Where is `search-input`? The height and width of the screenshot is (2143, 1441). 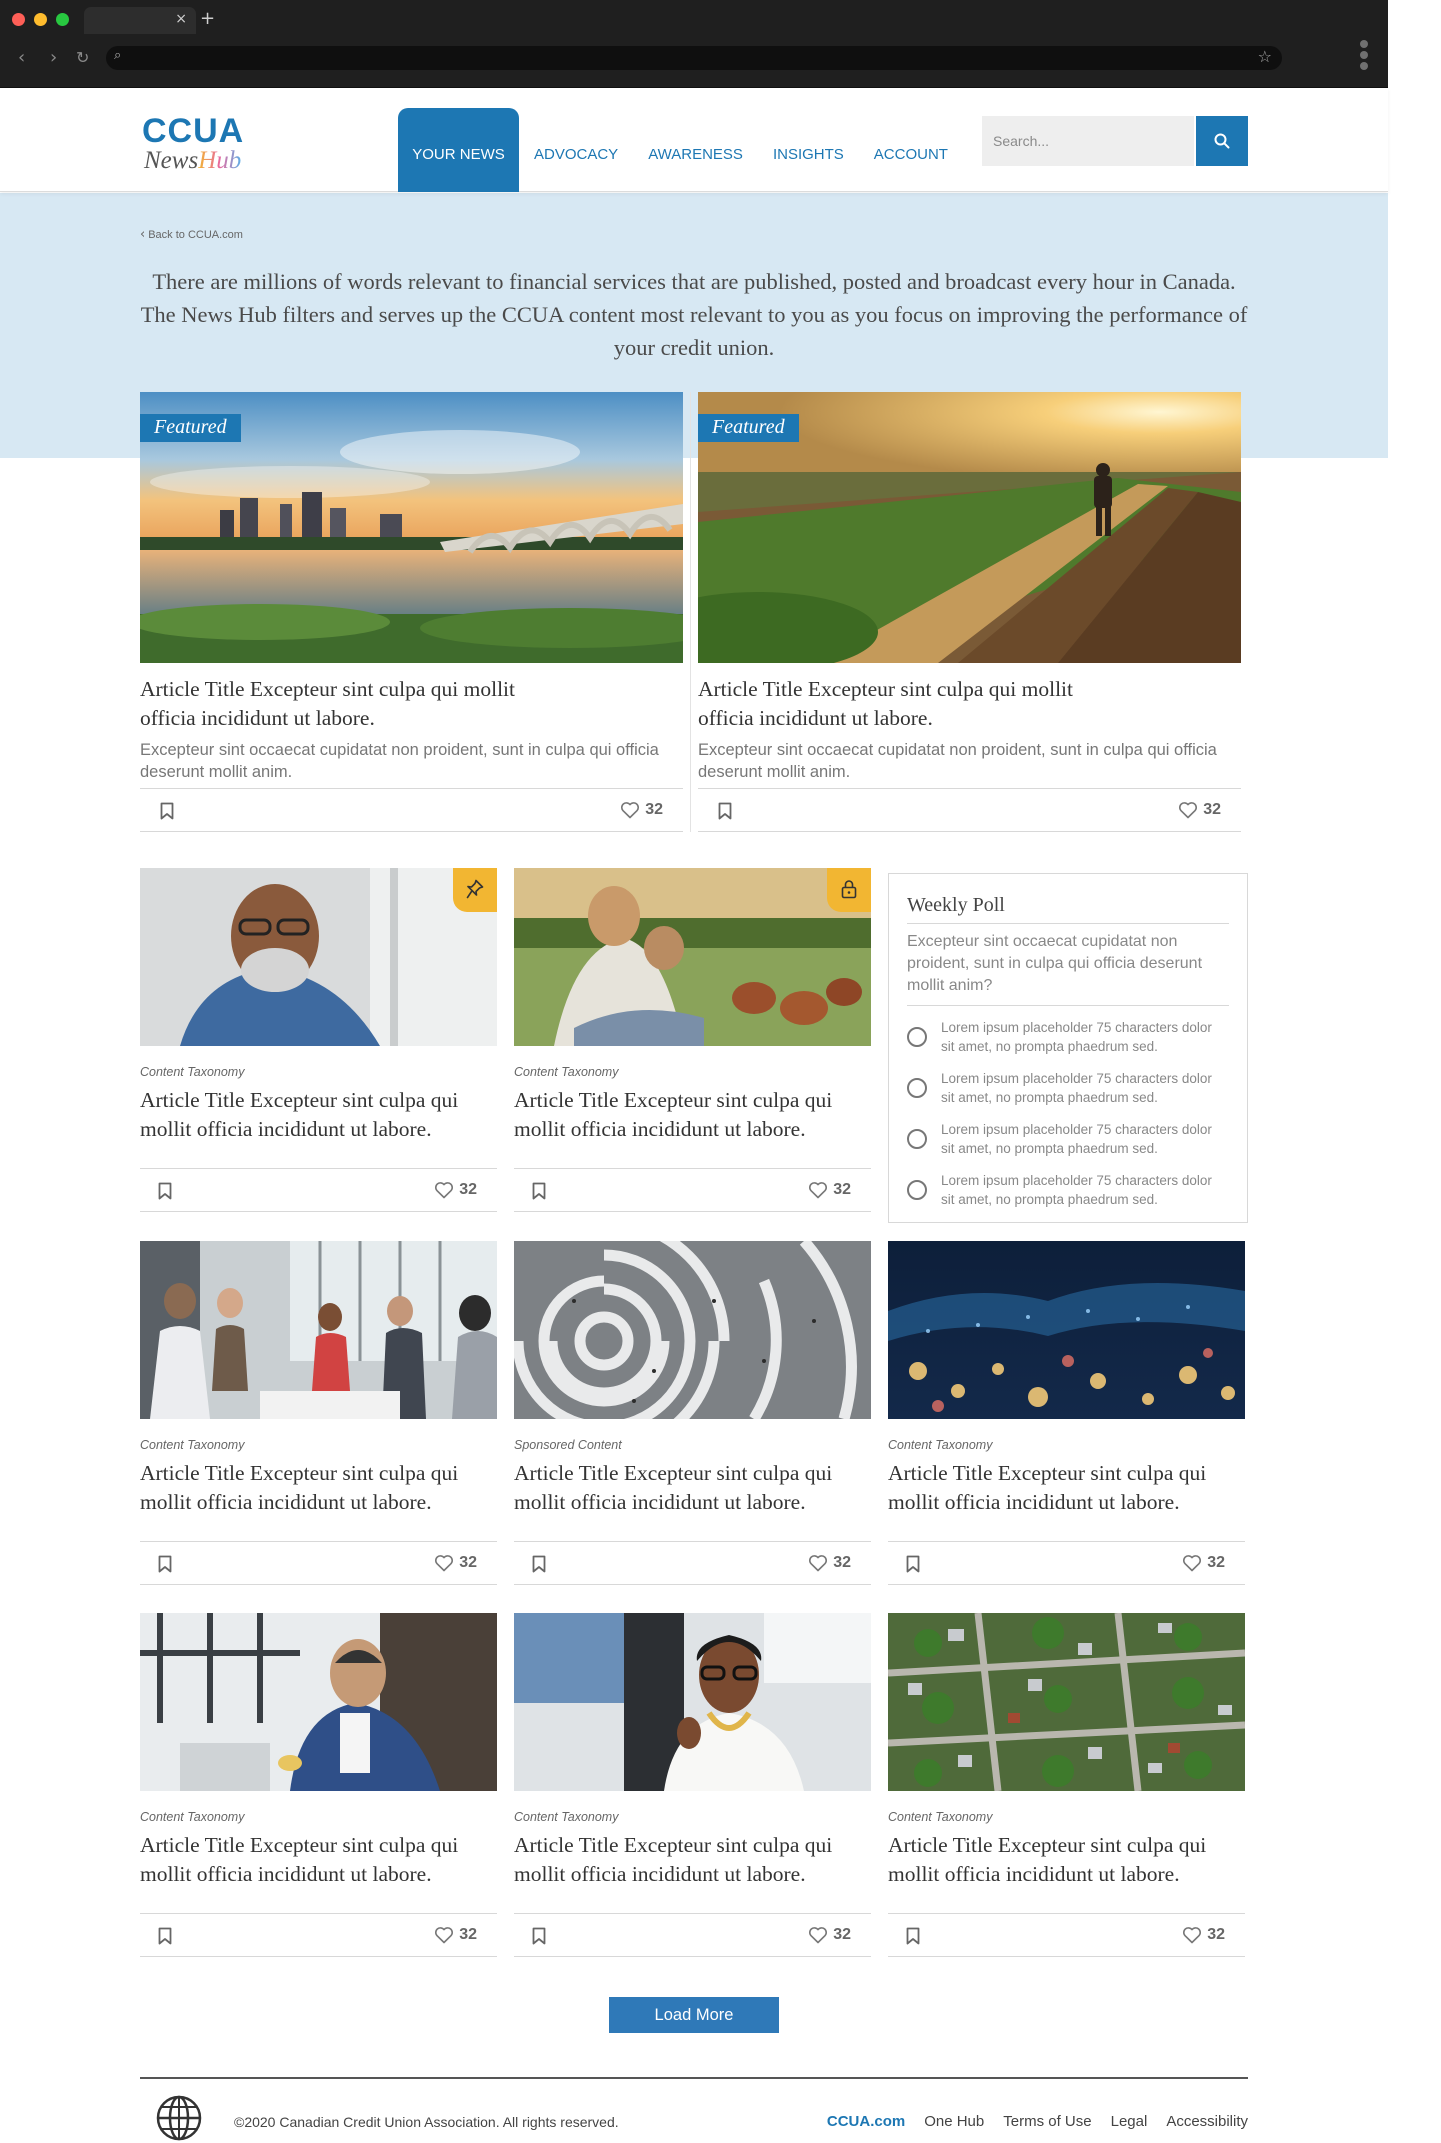 search-input is located at coordinates (1088, 141).